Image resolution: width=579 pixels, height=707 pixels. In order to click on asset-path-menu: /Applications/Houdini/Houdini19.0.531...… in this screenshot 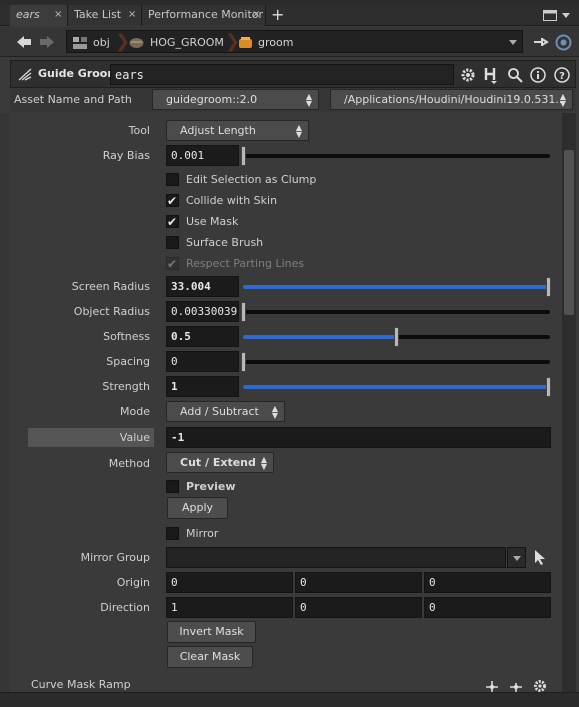, I will do `click(451, 99)`.